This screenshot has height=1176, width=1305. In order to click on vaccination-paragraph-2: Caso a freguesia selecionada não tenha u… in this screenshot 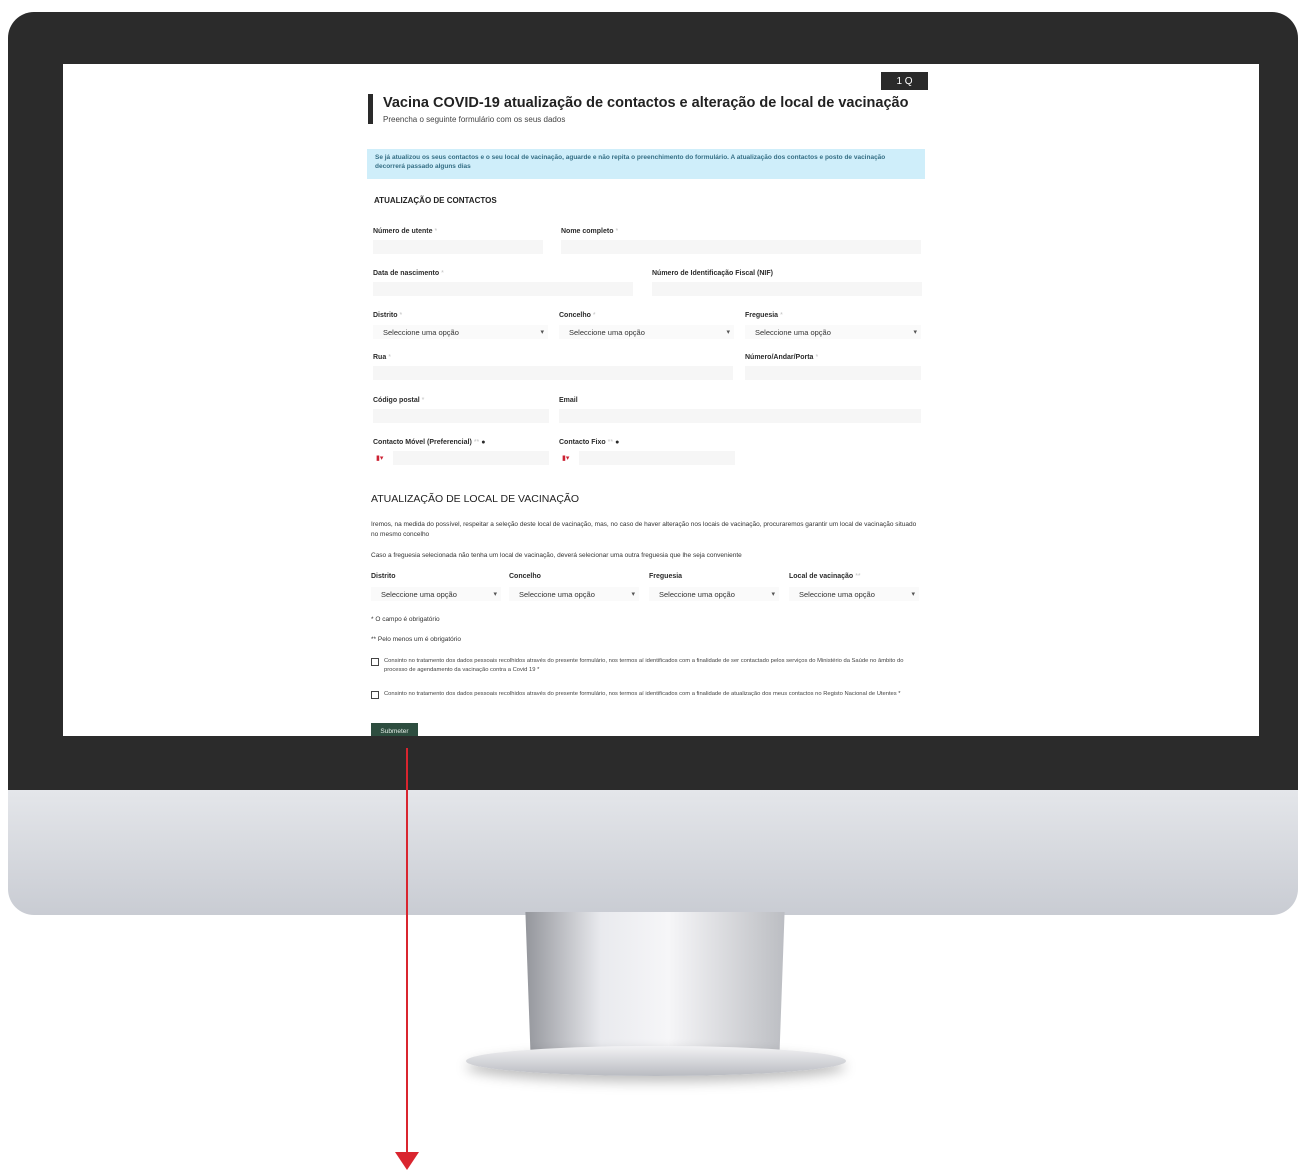, I will do `click(556, 555)`.